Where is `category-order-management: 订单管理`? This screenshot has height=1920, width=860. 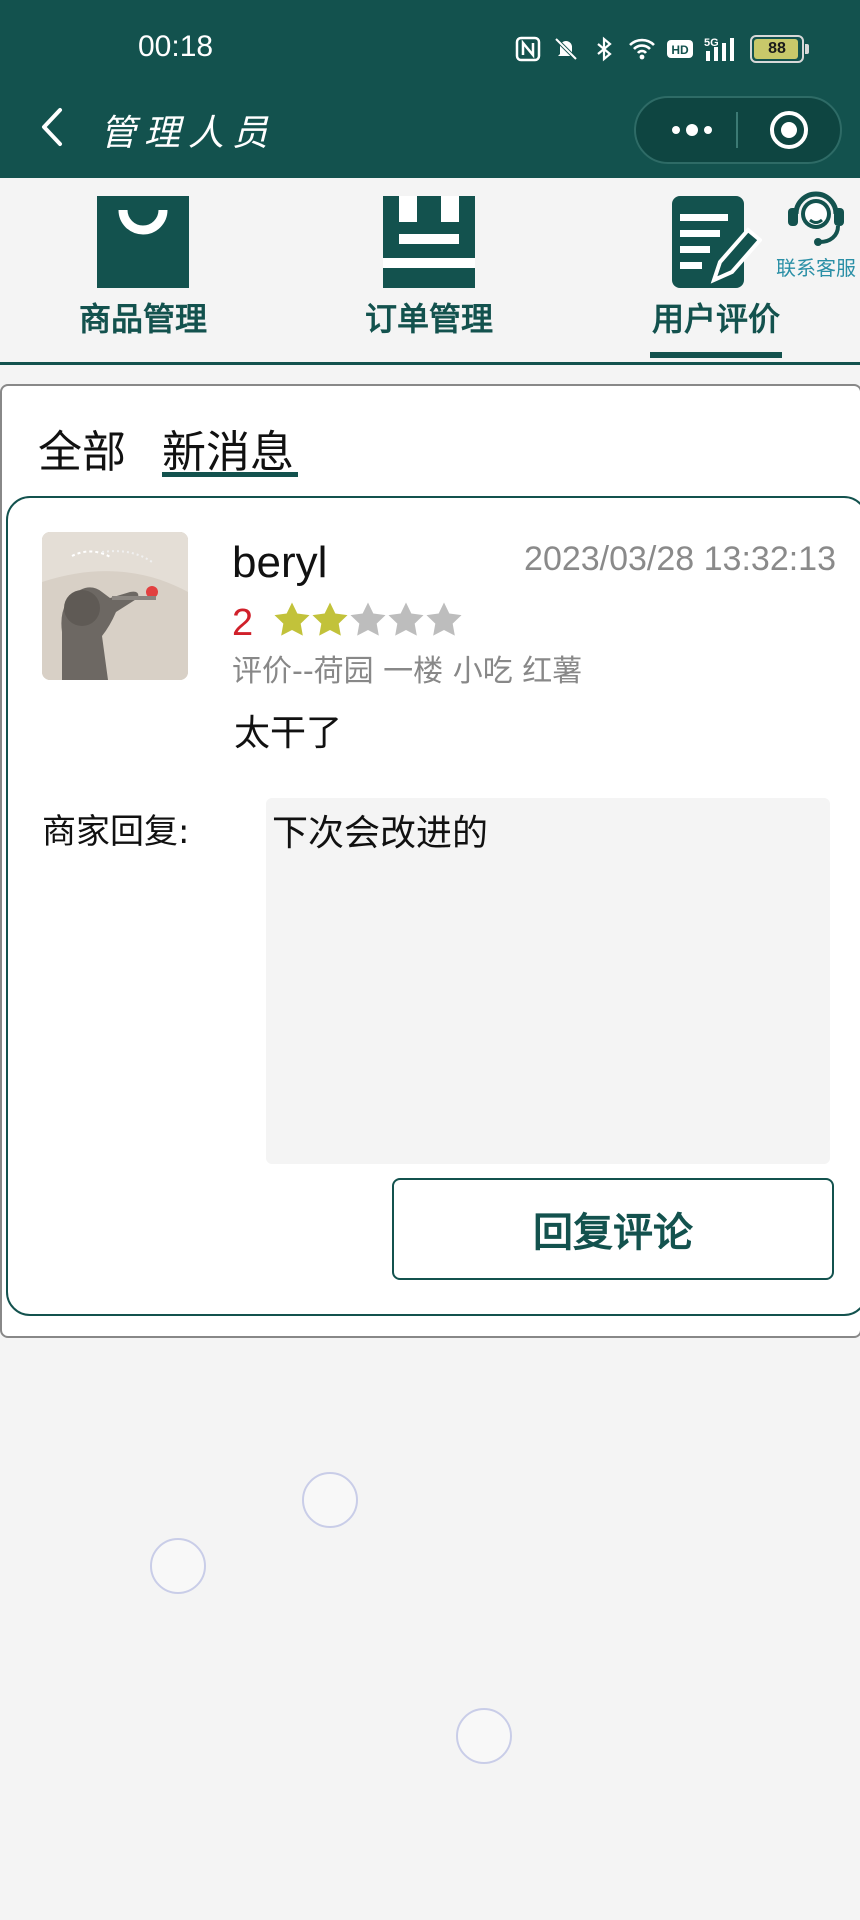
category-order-management: 订单管理 is located at coordinates (429, 268).